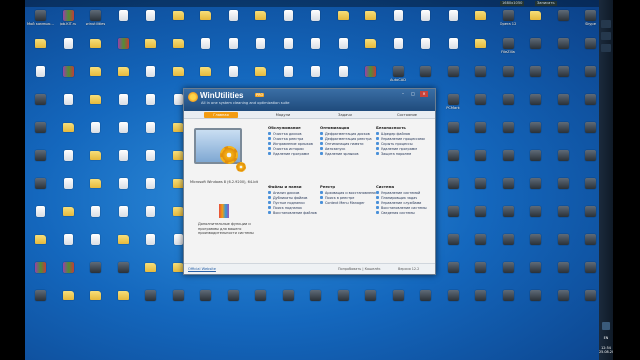  Describe the element at coordinates (348, 202) in the screenshot. I see `module-link: Context Menu Manager` at that location.